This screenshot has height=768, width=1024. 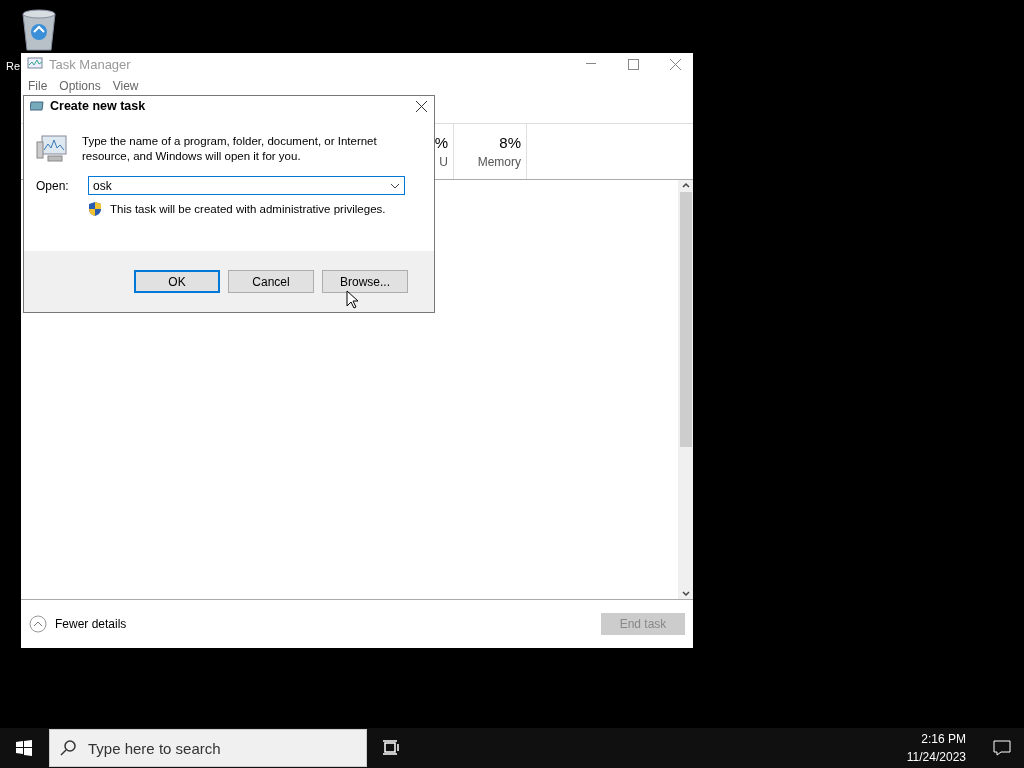 I want to click on column-header: U, so click(x=443, y=162).